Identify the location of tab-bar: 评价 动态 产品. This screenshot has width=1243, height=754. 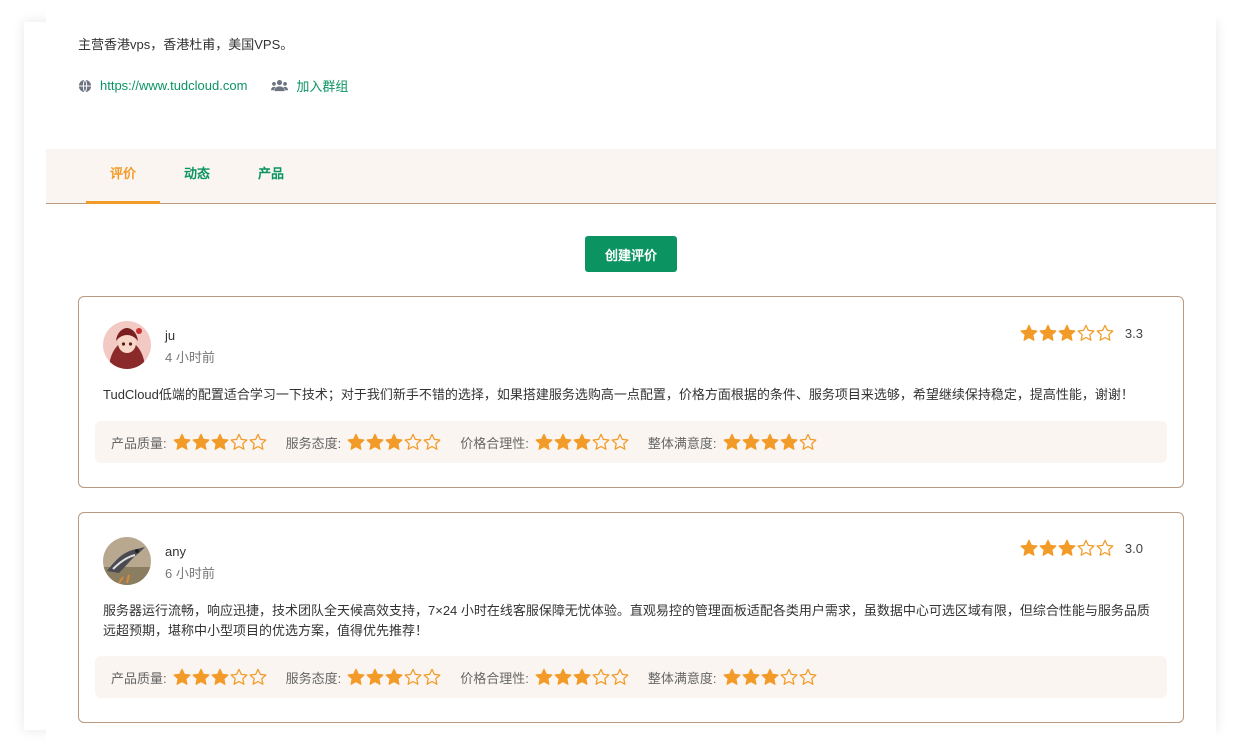
(631, 176).